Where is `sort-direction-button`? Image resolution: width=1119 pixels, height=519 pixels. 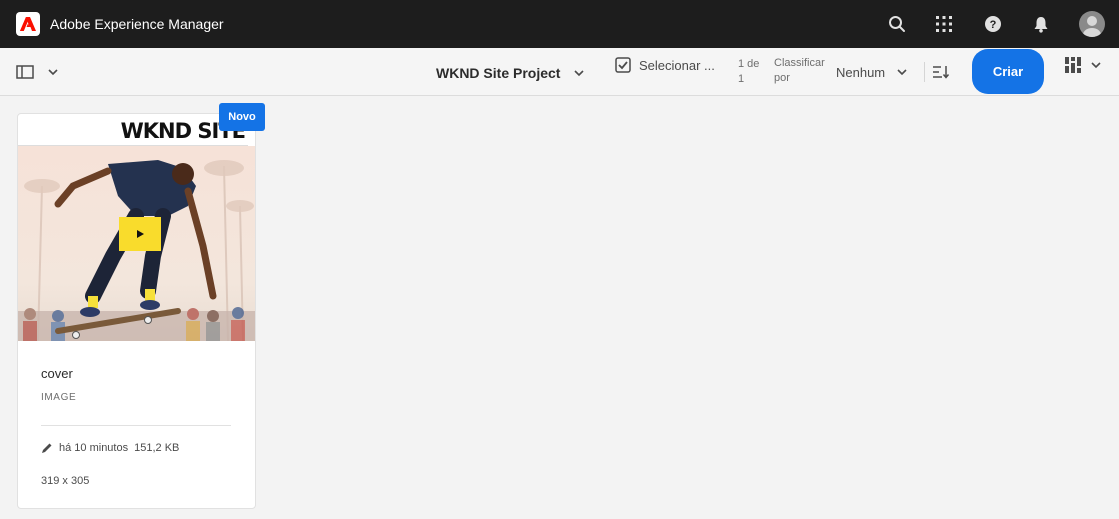 sort-direction-button is located at coordinates (941, 72).